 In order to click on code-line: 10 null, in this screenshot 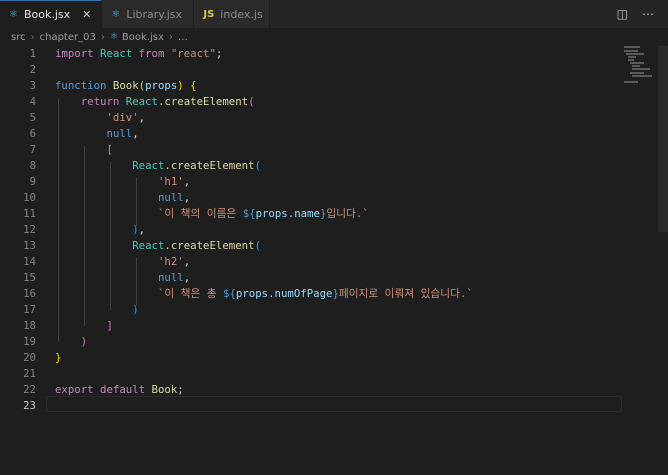, I will do `click(320, 198)`.